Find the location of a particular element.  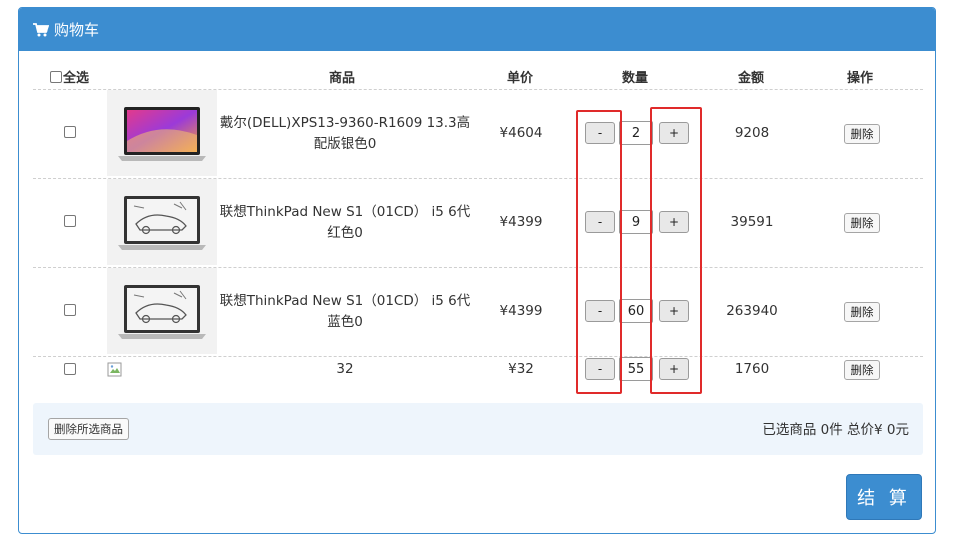

selection-summary: 已选商品 0件 总价¥ 0元 is located at coordinates (835, 430).